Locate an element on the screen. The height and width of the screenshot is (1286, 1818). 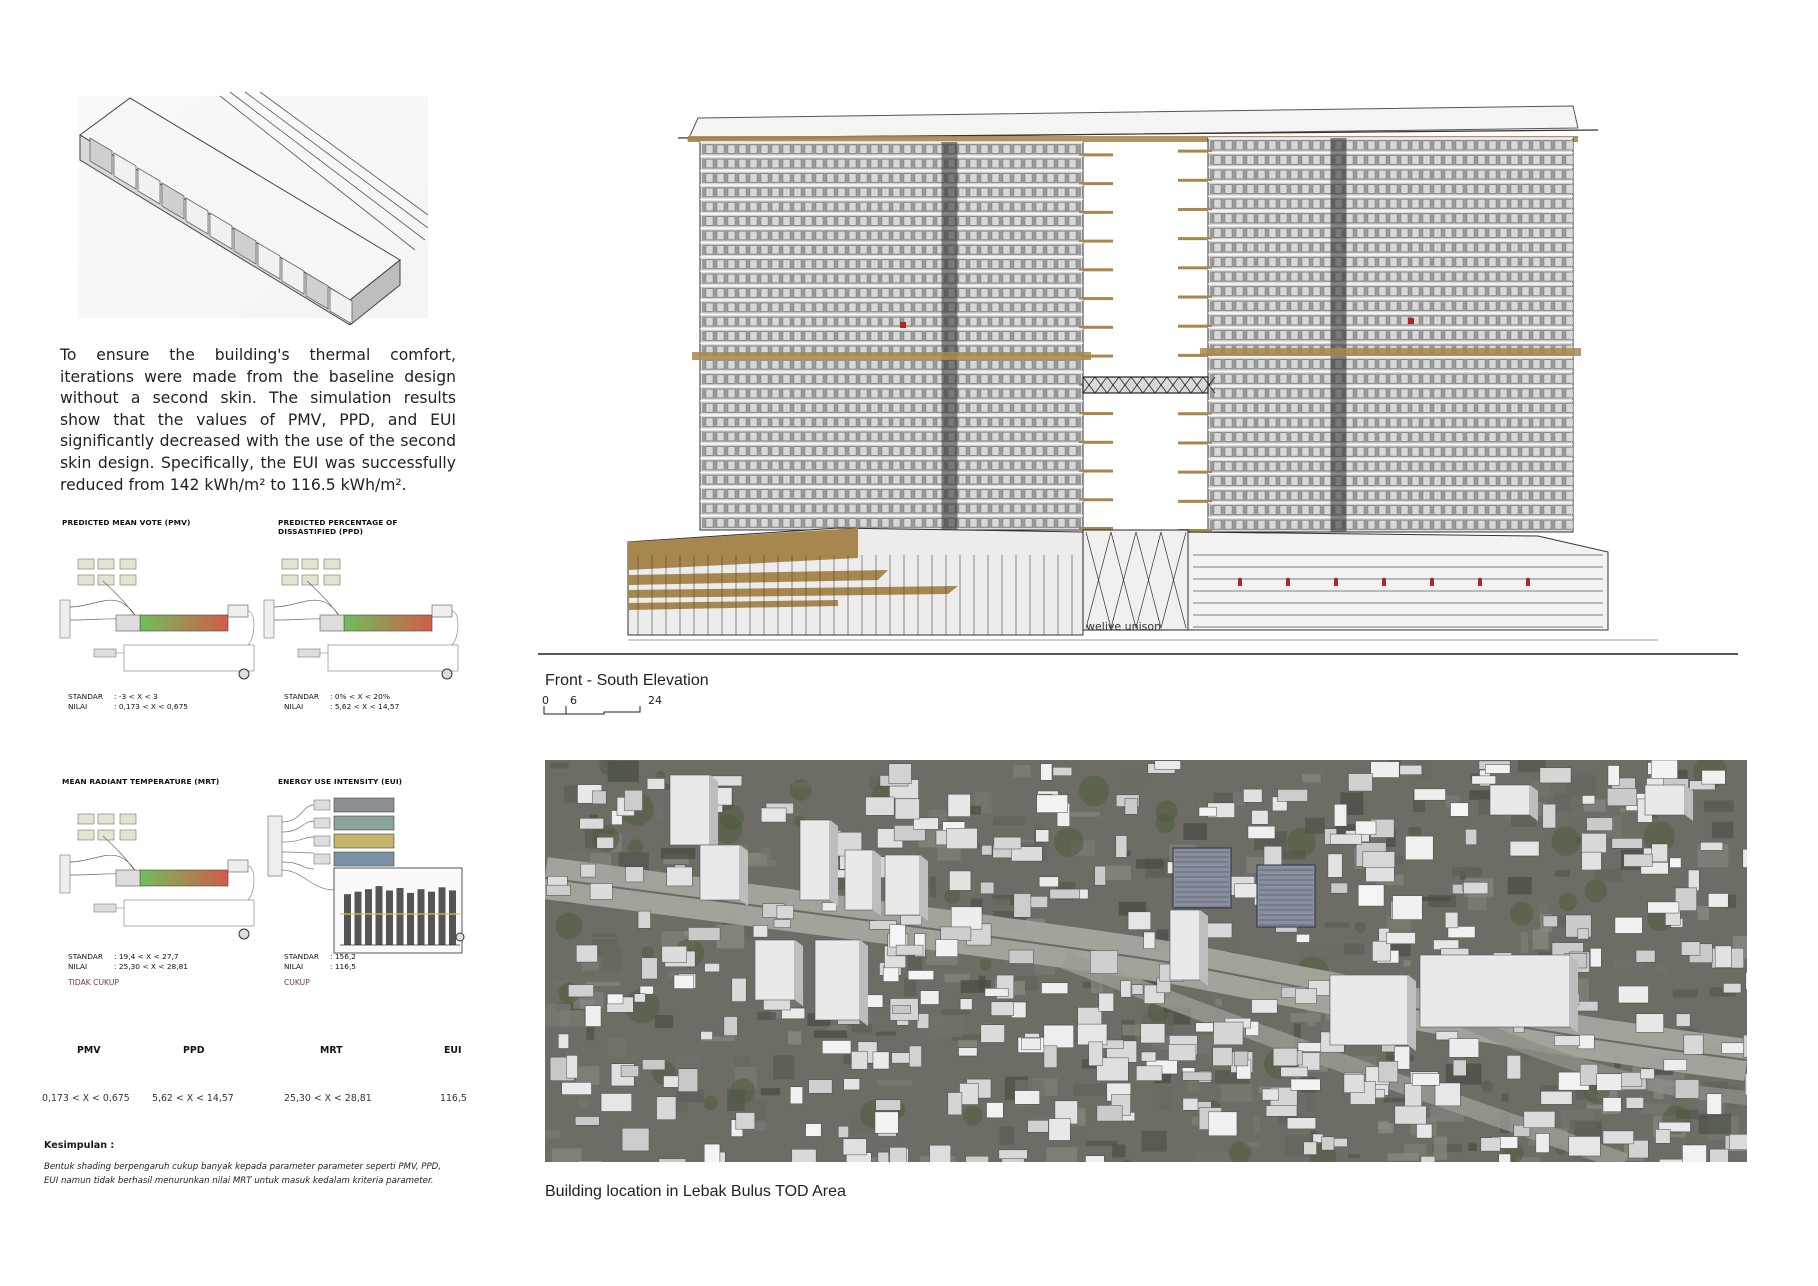
tall-building is located at coordinates (1510, 800).